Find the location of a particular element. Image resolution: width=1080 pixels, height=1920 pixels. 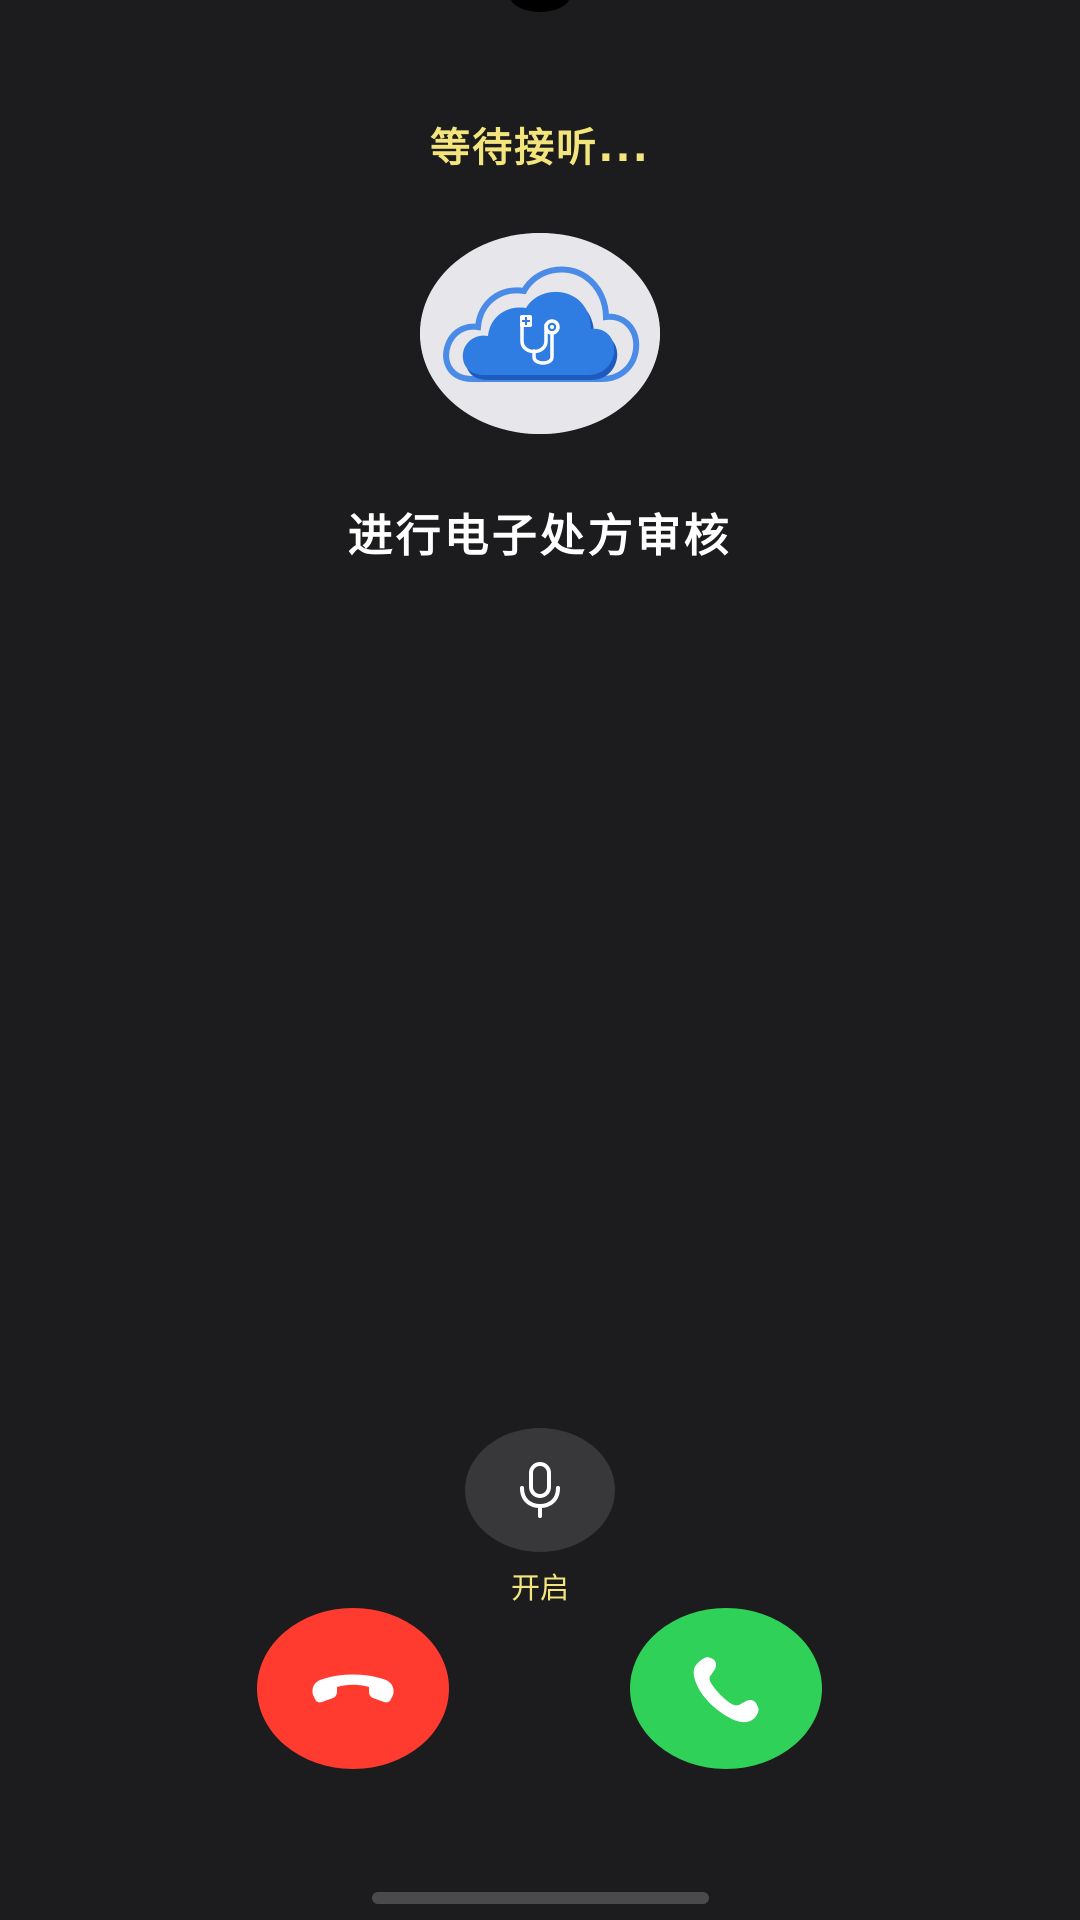

phone-icon is located at coordinates (726, 1689).